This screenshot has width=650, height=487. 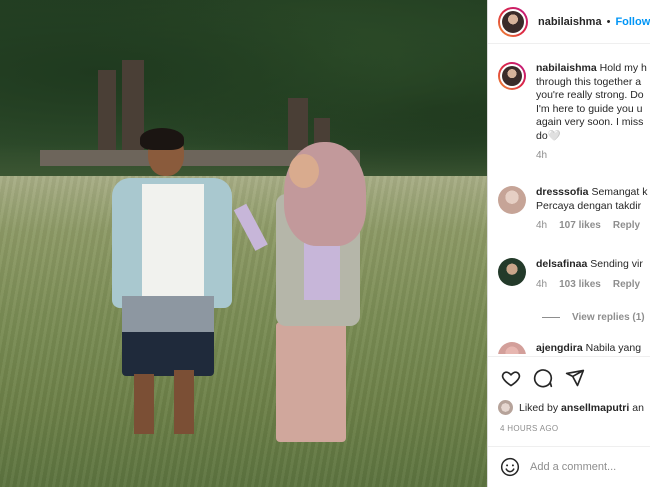 I want to click on add-comment-bar, so click(x=569, y=466).